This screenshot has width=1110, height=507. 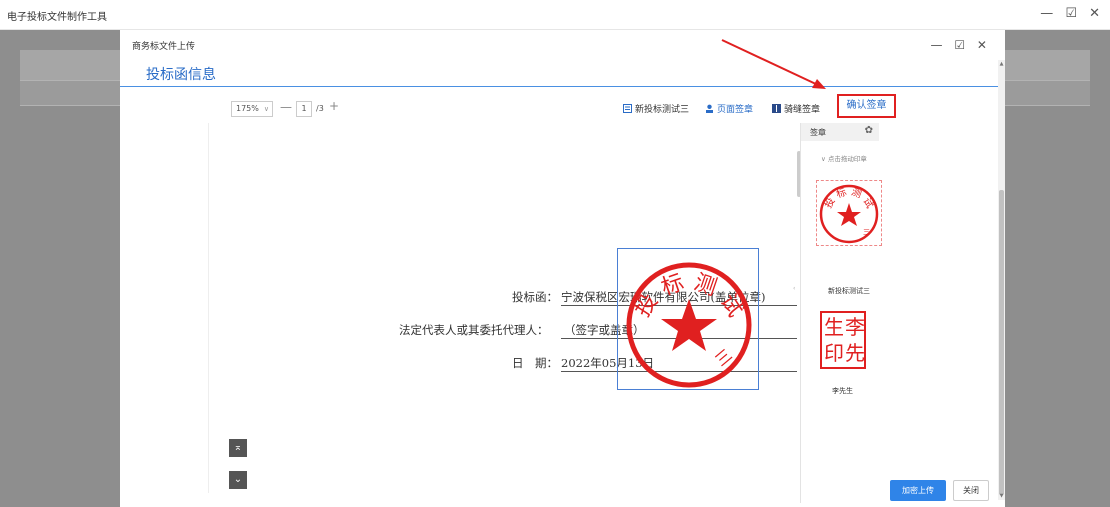 I want to click on annotation-arrow-icon, so click(x=773, y=64).